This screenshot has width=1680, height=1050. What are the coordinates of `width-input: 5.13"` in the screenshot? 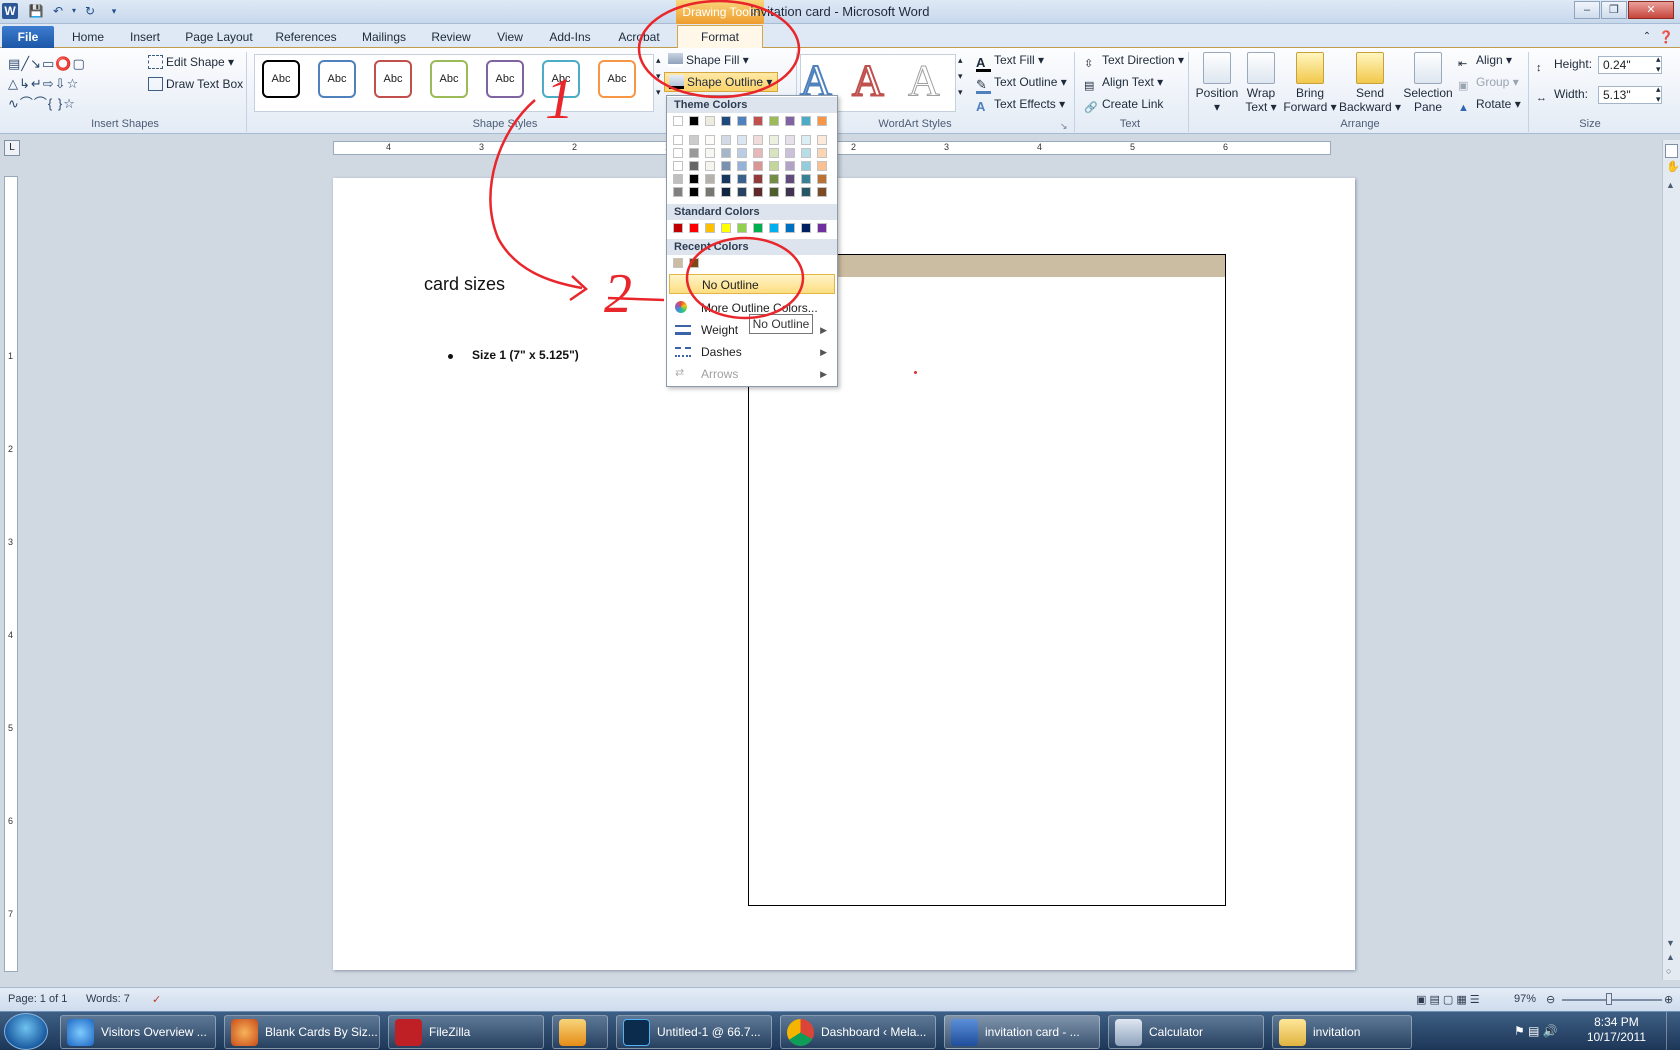 It's located at (1630, 95).